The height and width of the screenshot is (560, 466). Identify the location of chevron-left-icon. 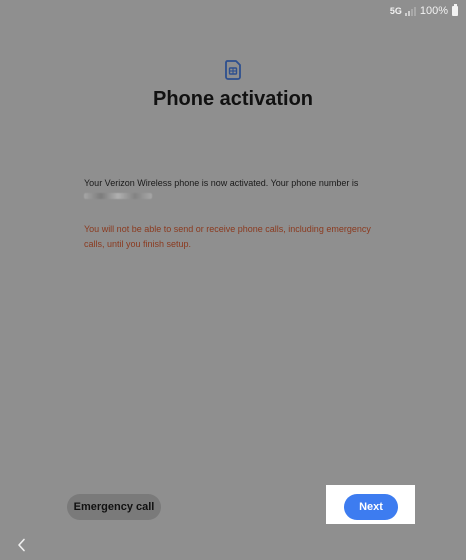
(21, 545).